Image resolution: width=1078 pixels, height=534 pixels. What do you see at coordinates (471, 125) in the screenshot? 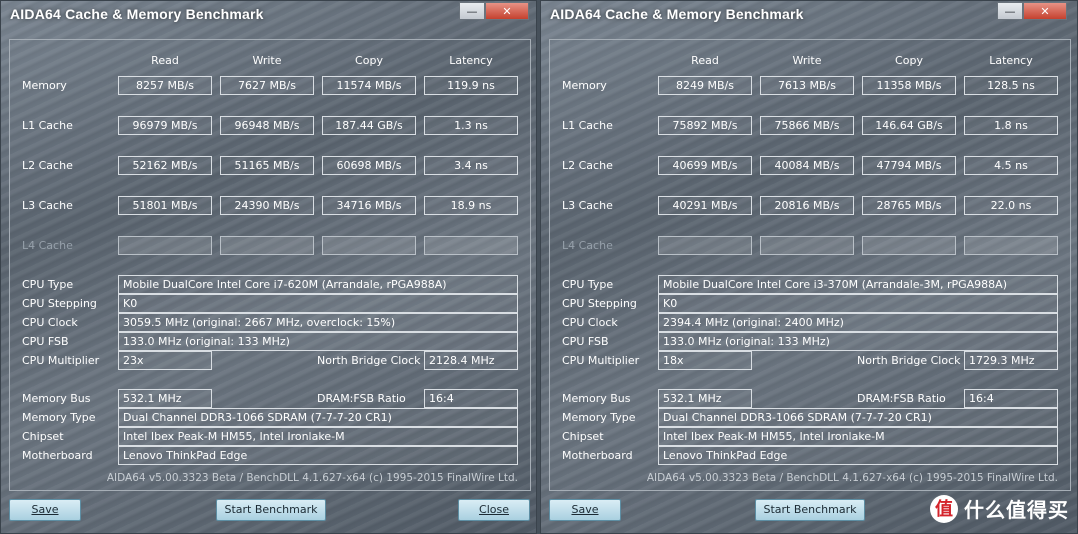
I see `l1-latency: 1.3 ns` at bounding box center [471, 125].